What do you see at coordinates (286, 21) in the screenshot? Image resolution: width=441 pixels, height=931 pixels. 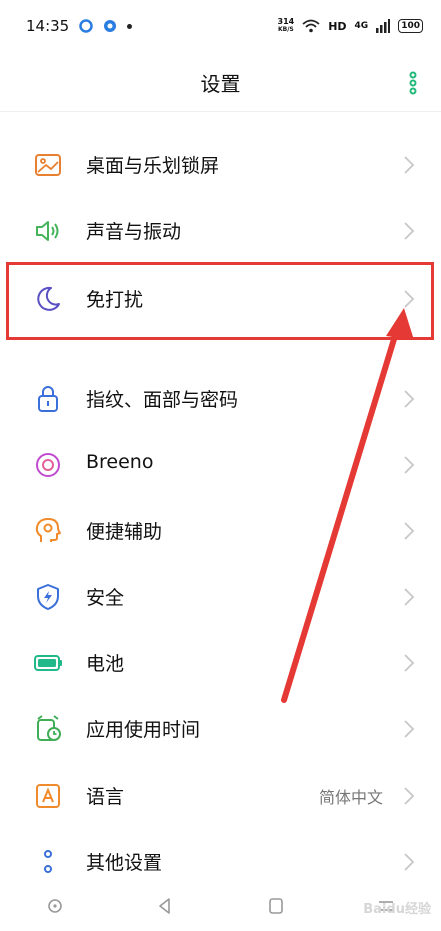 I see `speed-value: 314` at bounding box center [286, 21].